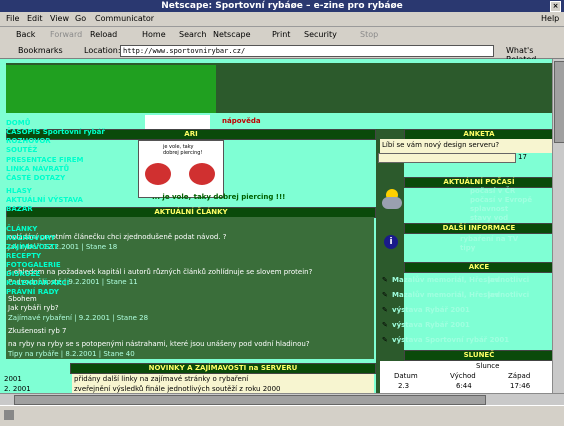  Describe the element at coordinates (31, 247) in the screenshot. I see `sidebar-item: ZAJÍMAVOSTI` at that location.